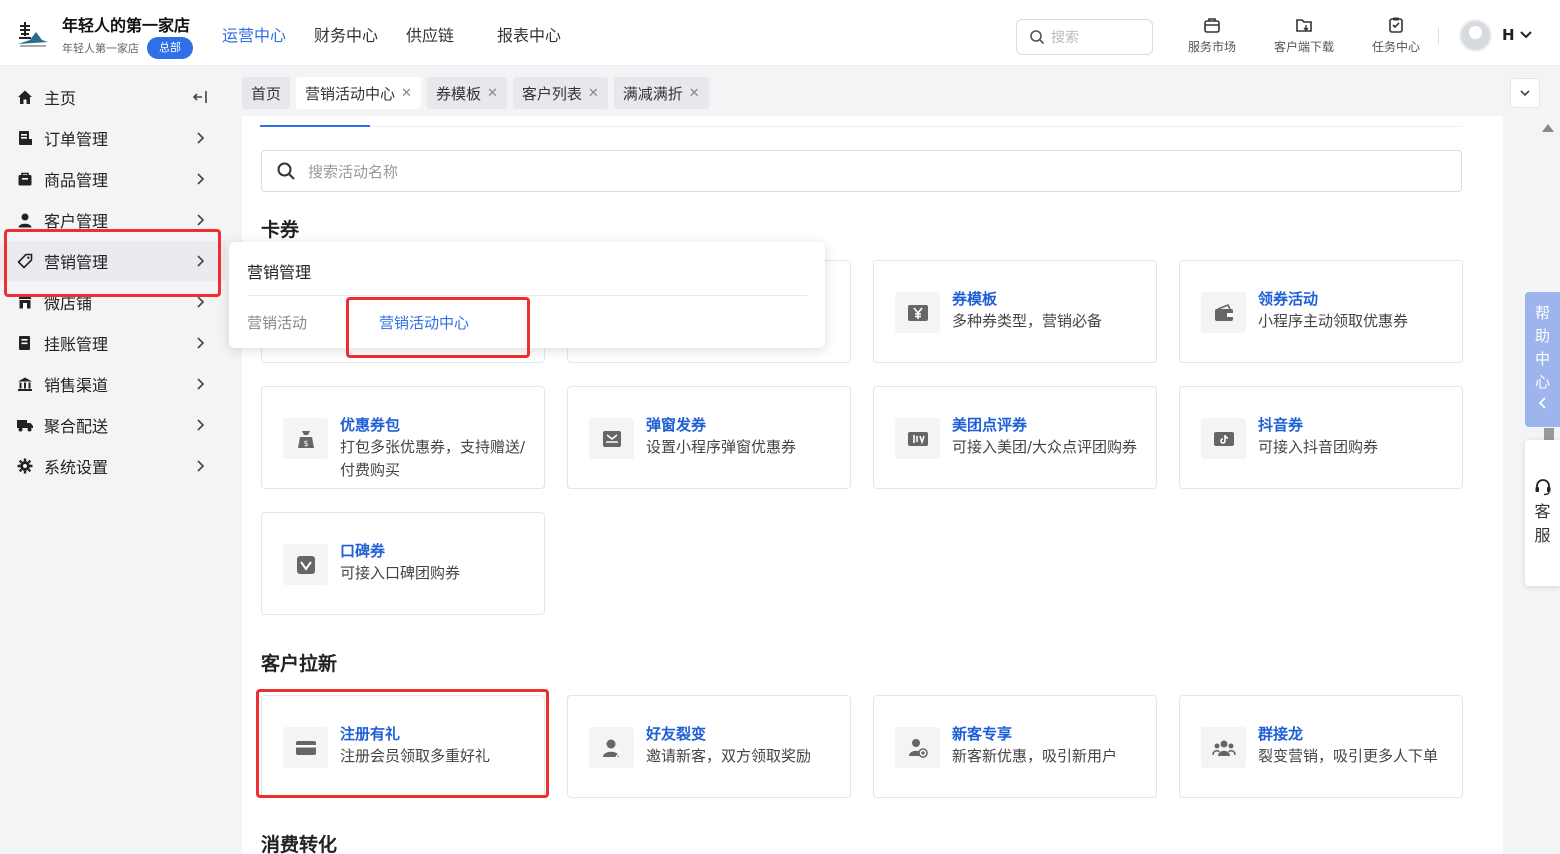  I want to click on bank-icon, so click(25, 384).